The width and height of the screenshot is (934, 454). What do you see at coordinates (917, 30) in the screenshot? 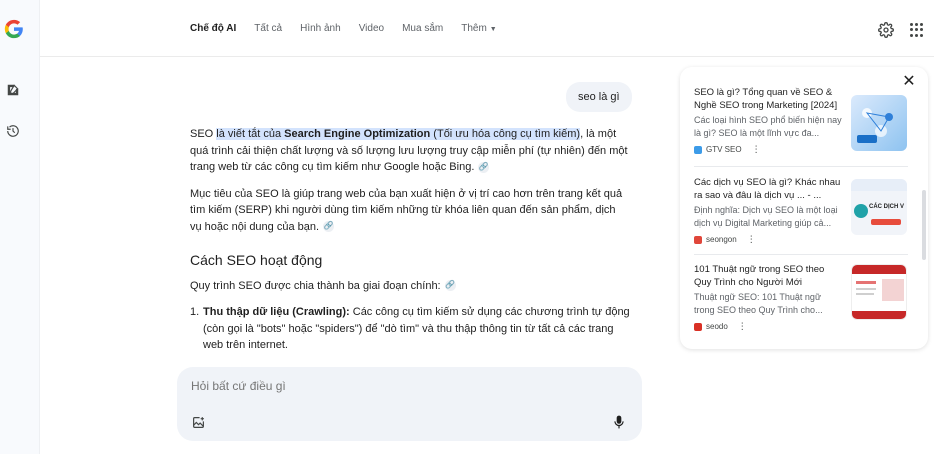
I see `apps-grid-icon` at bounding box center [917, 30].